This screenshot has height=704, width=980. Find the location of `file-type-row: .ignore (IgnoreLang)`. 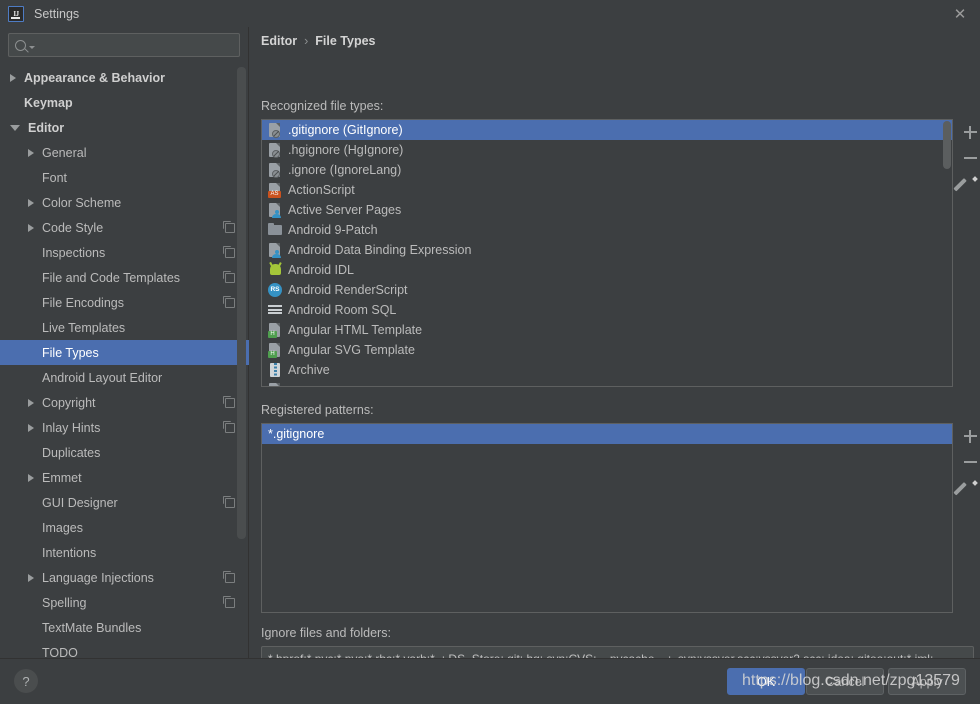

file-type-row: .ignore (IgnoreLang) is located at coordinates (607, 170).